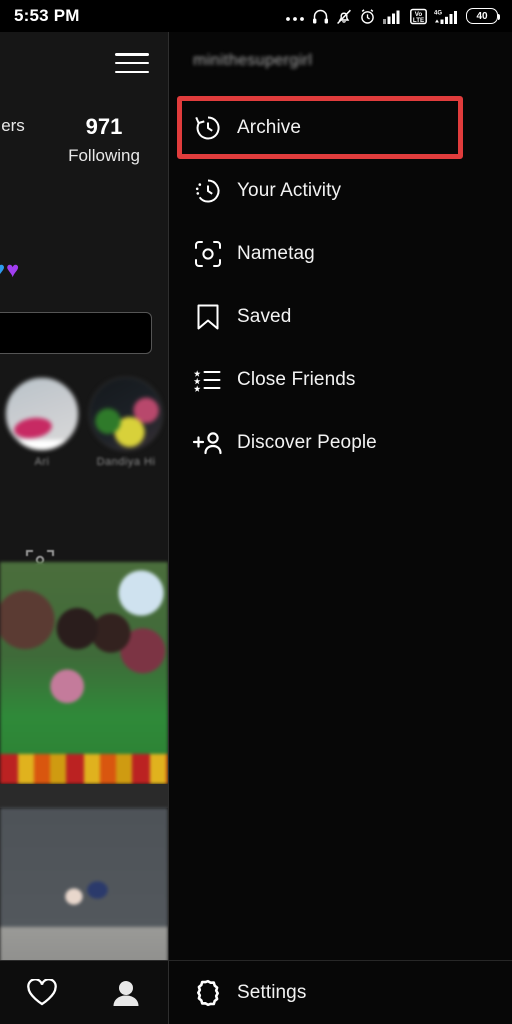 The width and height of the screenshot is (512, 1024). What do you see at coordinates (340, 316) in the screenshot?
I see `menu-item-saved: Saved` at bounding box center [340, 316].